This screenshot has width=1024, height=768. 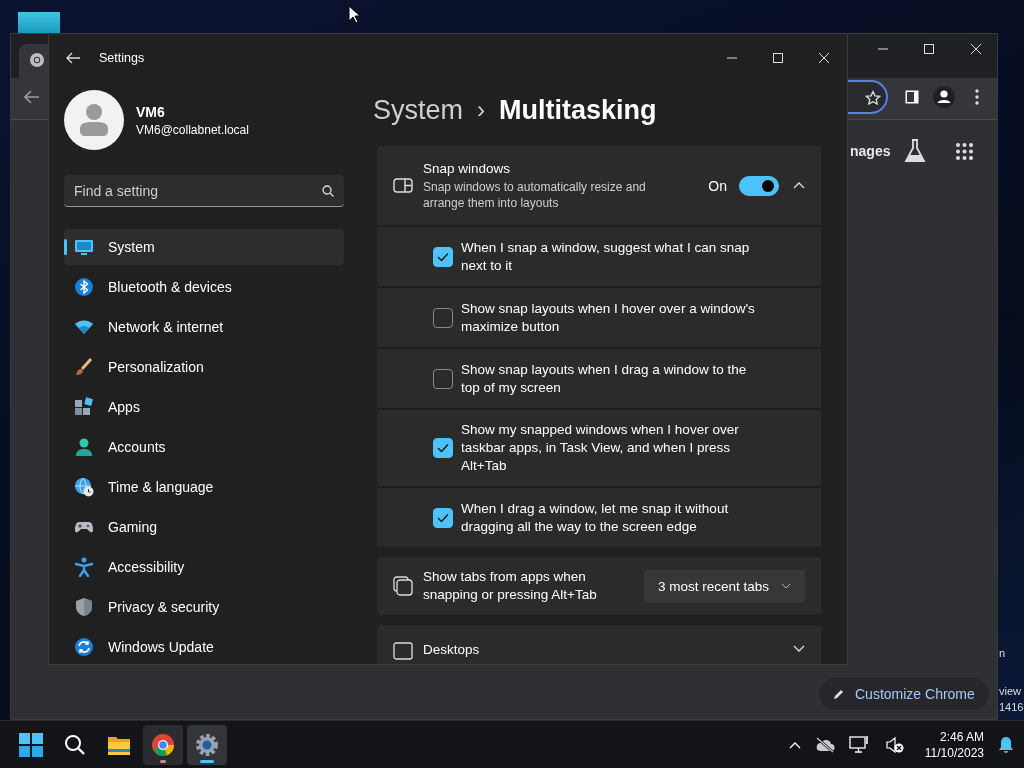 What do you see at coordinates (84, 447) in the screenshot?
I see `person-icon` at bounding box center [84, 447].